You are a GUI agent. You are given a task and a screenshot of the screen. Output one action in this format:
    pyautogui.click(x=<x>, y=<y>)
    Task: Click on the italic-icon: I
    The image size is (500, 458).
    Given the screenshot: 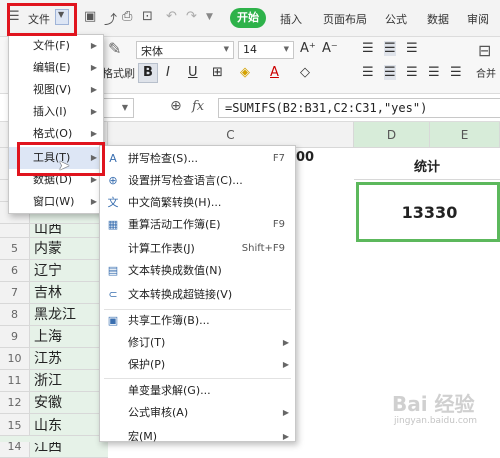 What is the action you would take?
    pyautogui.click(x=168, y=72)
    